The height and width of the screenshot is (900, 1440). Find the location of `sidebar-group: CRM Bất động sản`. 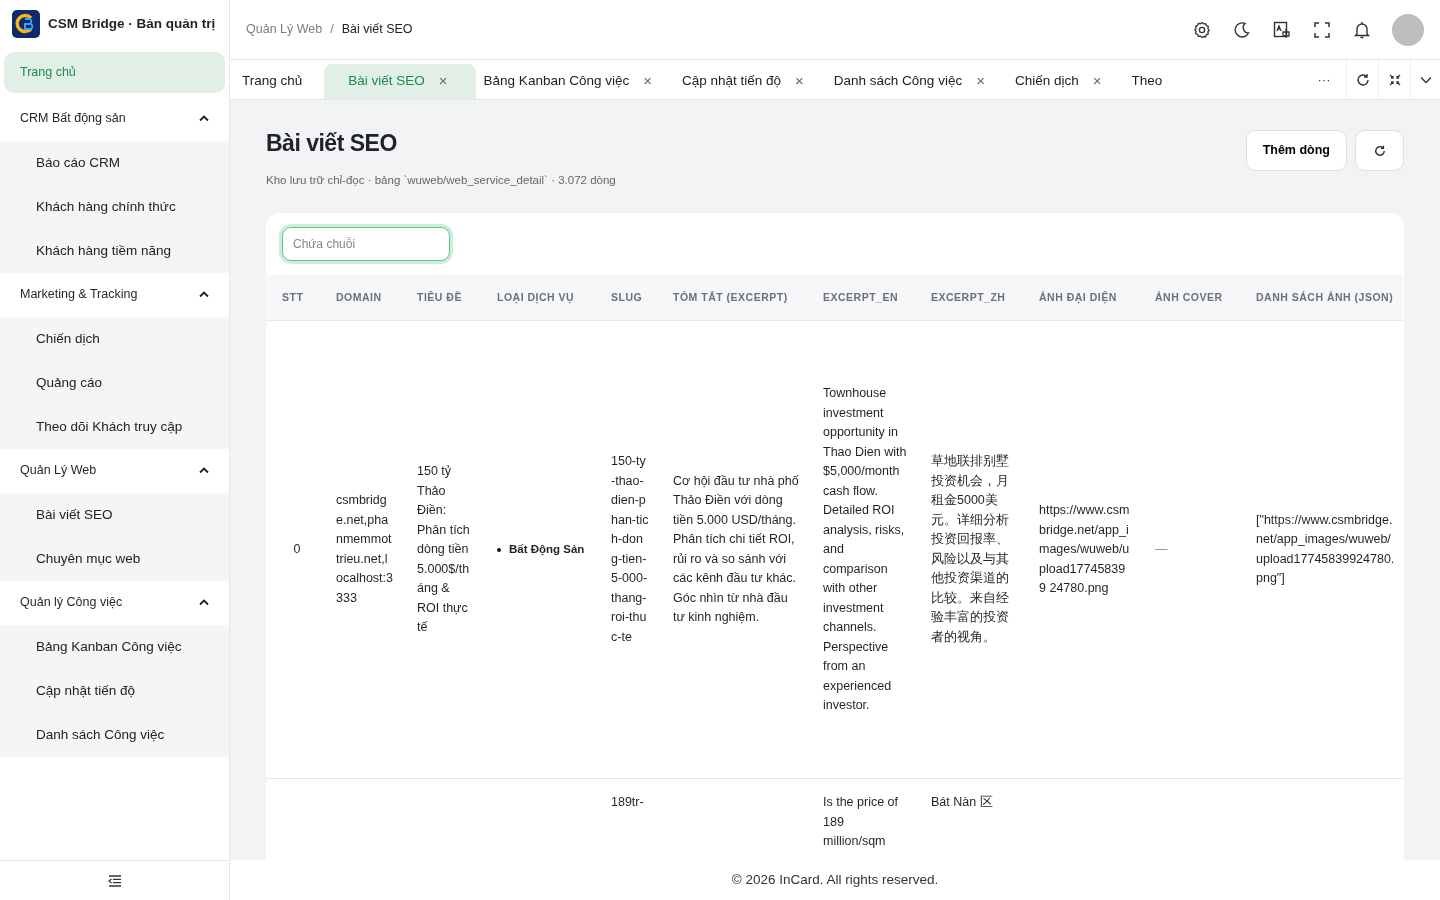

sidebar-group: CRM Bất động sản is located at coordinates (73, 119).